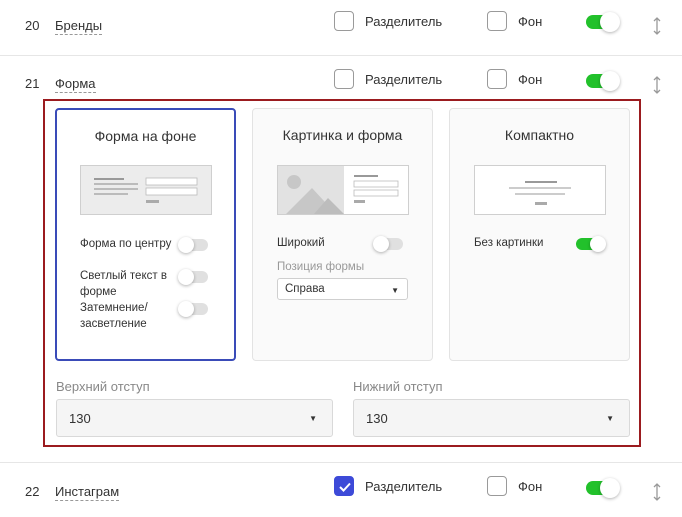  I want to click on image-form-preview-icon, so click(343, 190).